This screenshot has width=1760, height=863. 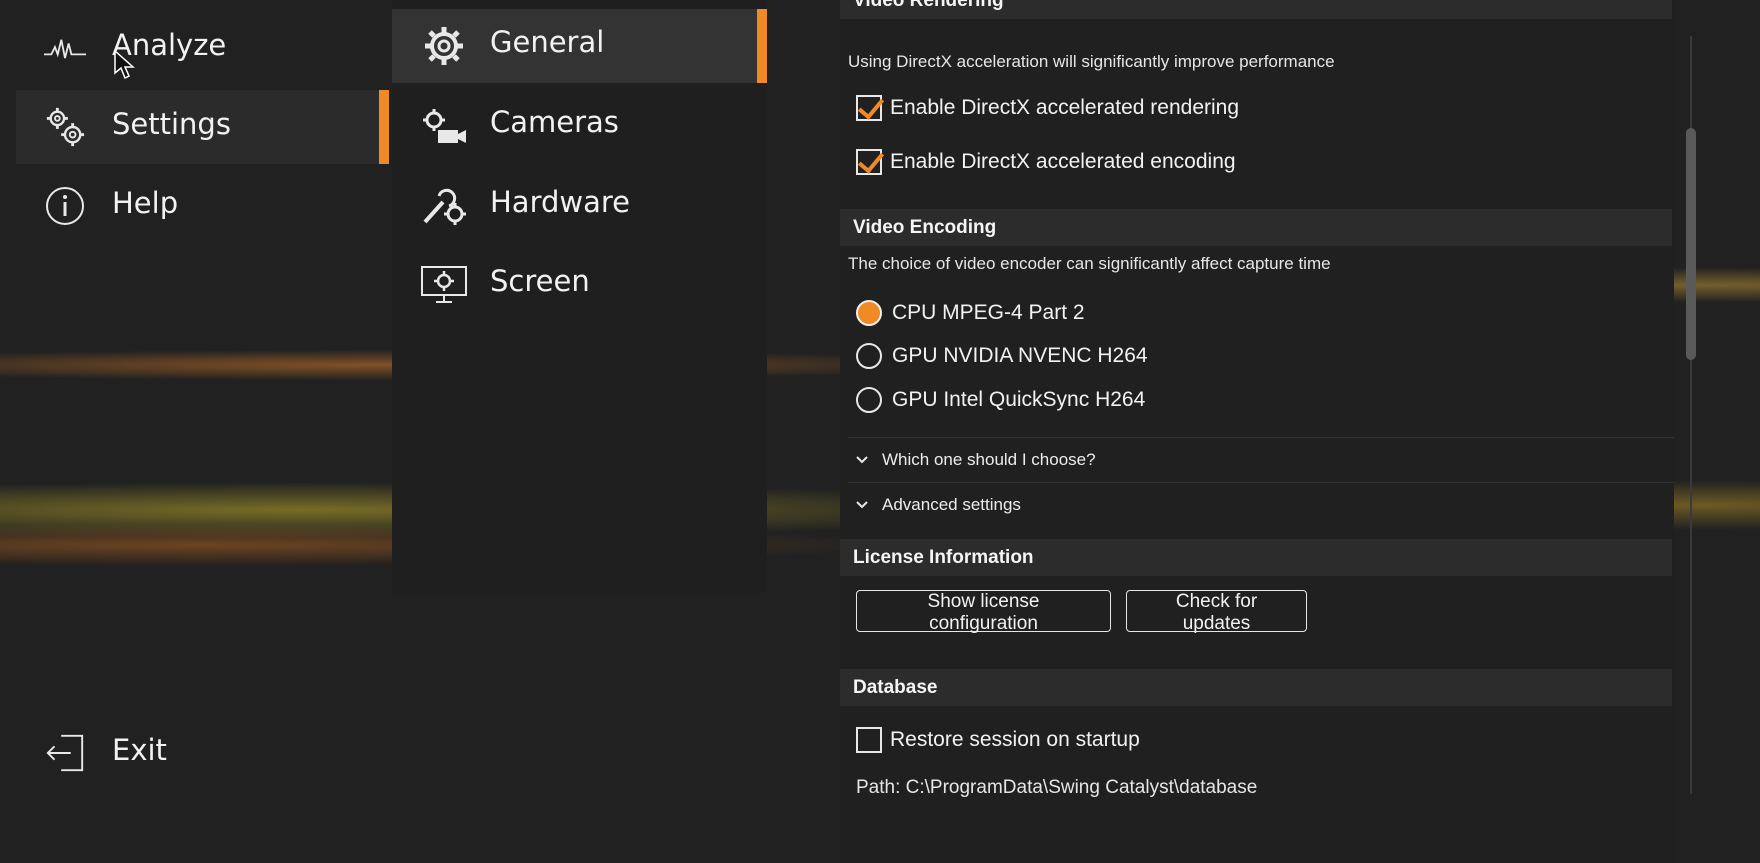 What do you see at coordinates (124, 65) in the screenshot?
I see `mouse-cursor-icon` at bounding box center [124, 65].